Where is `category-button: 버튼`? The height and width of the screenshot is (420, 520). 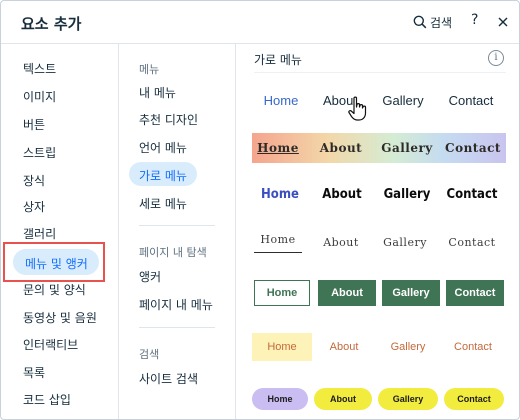
category-button: 버튼 is located at coordinates (34, 124).